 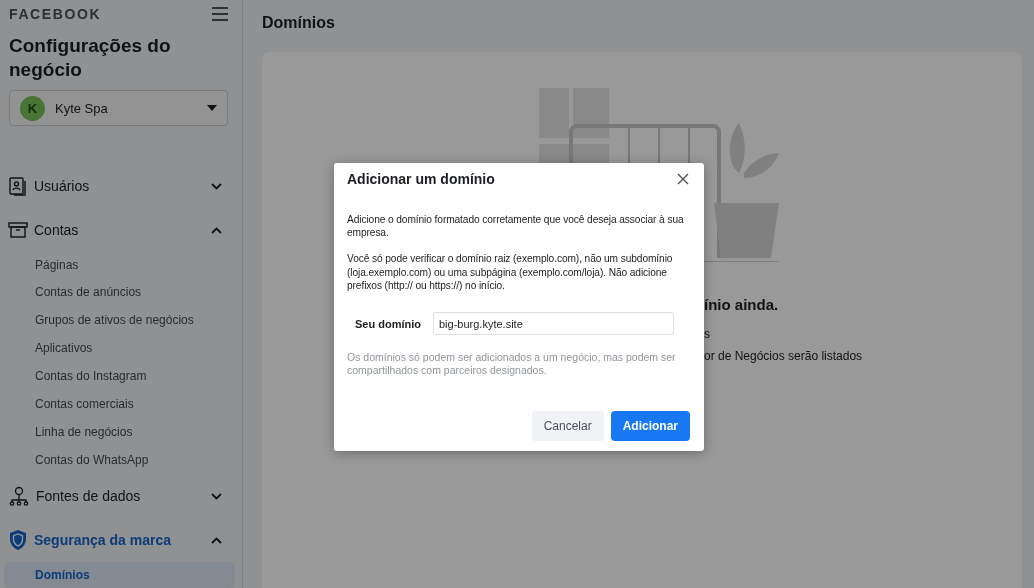 What do you see at coordinates (119, 575) in the screenshot?
I see `nav-item: Domínios` at bounding box center [119, 575].